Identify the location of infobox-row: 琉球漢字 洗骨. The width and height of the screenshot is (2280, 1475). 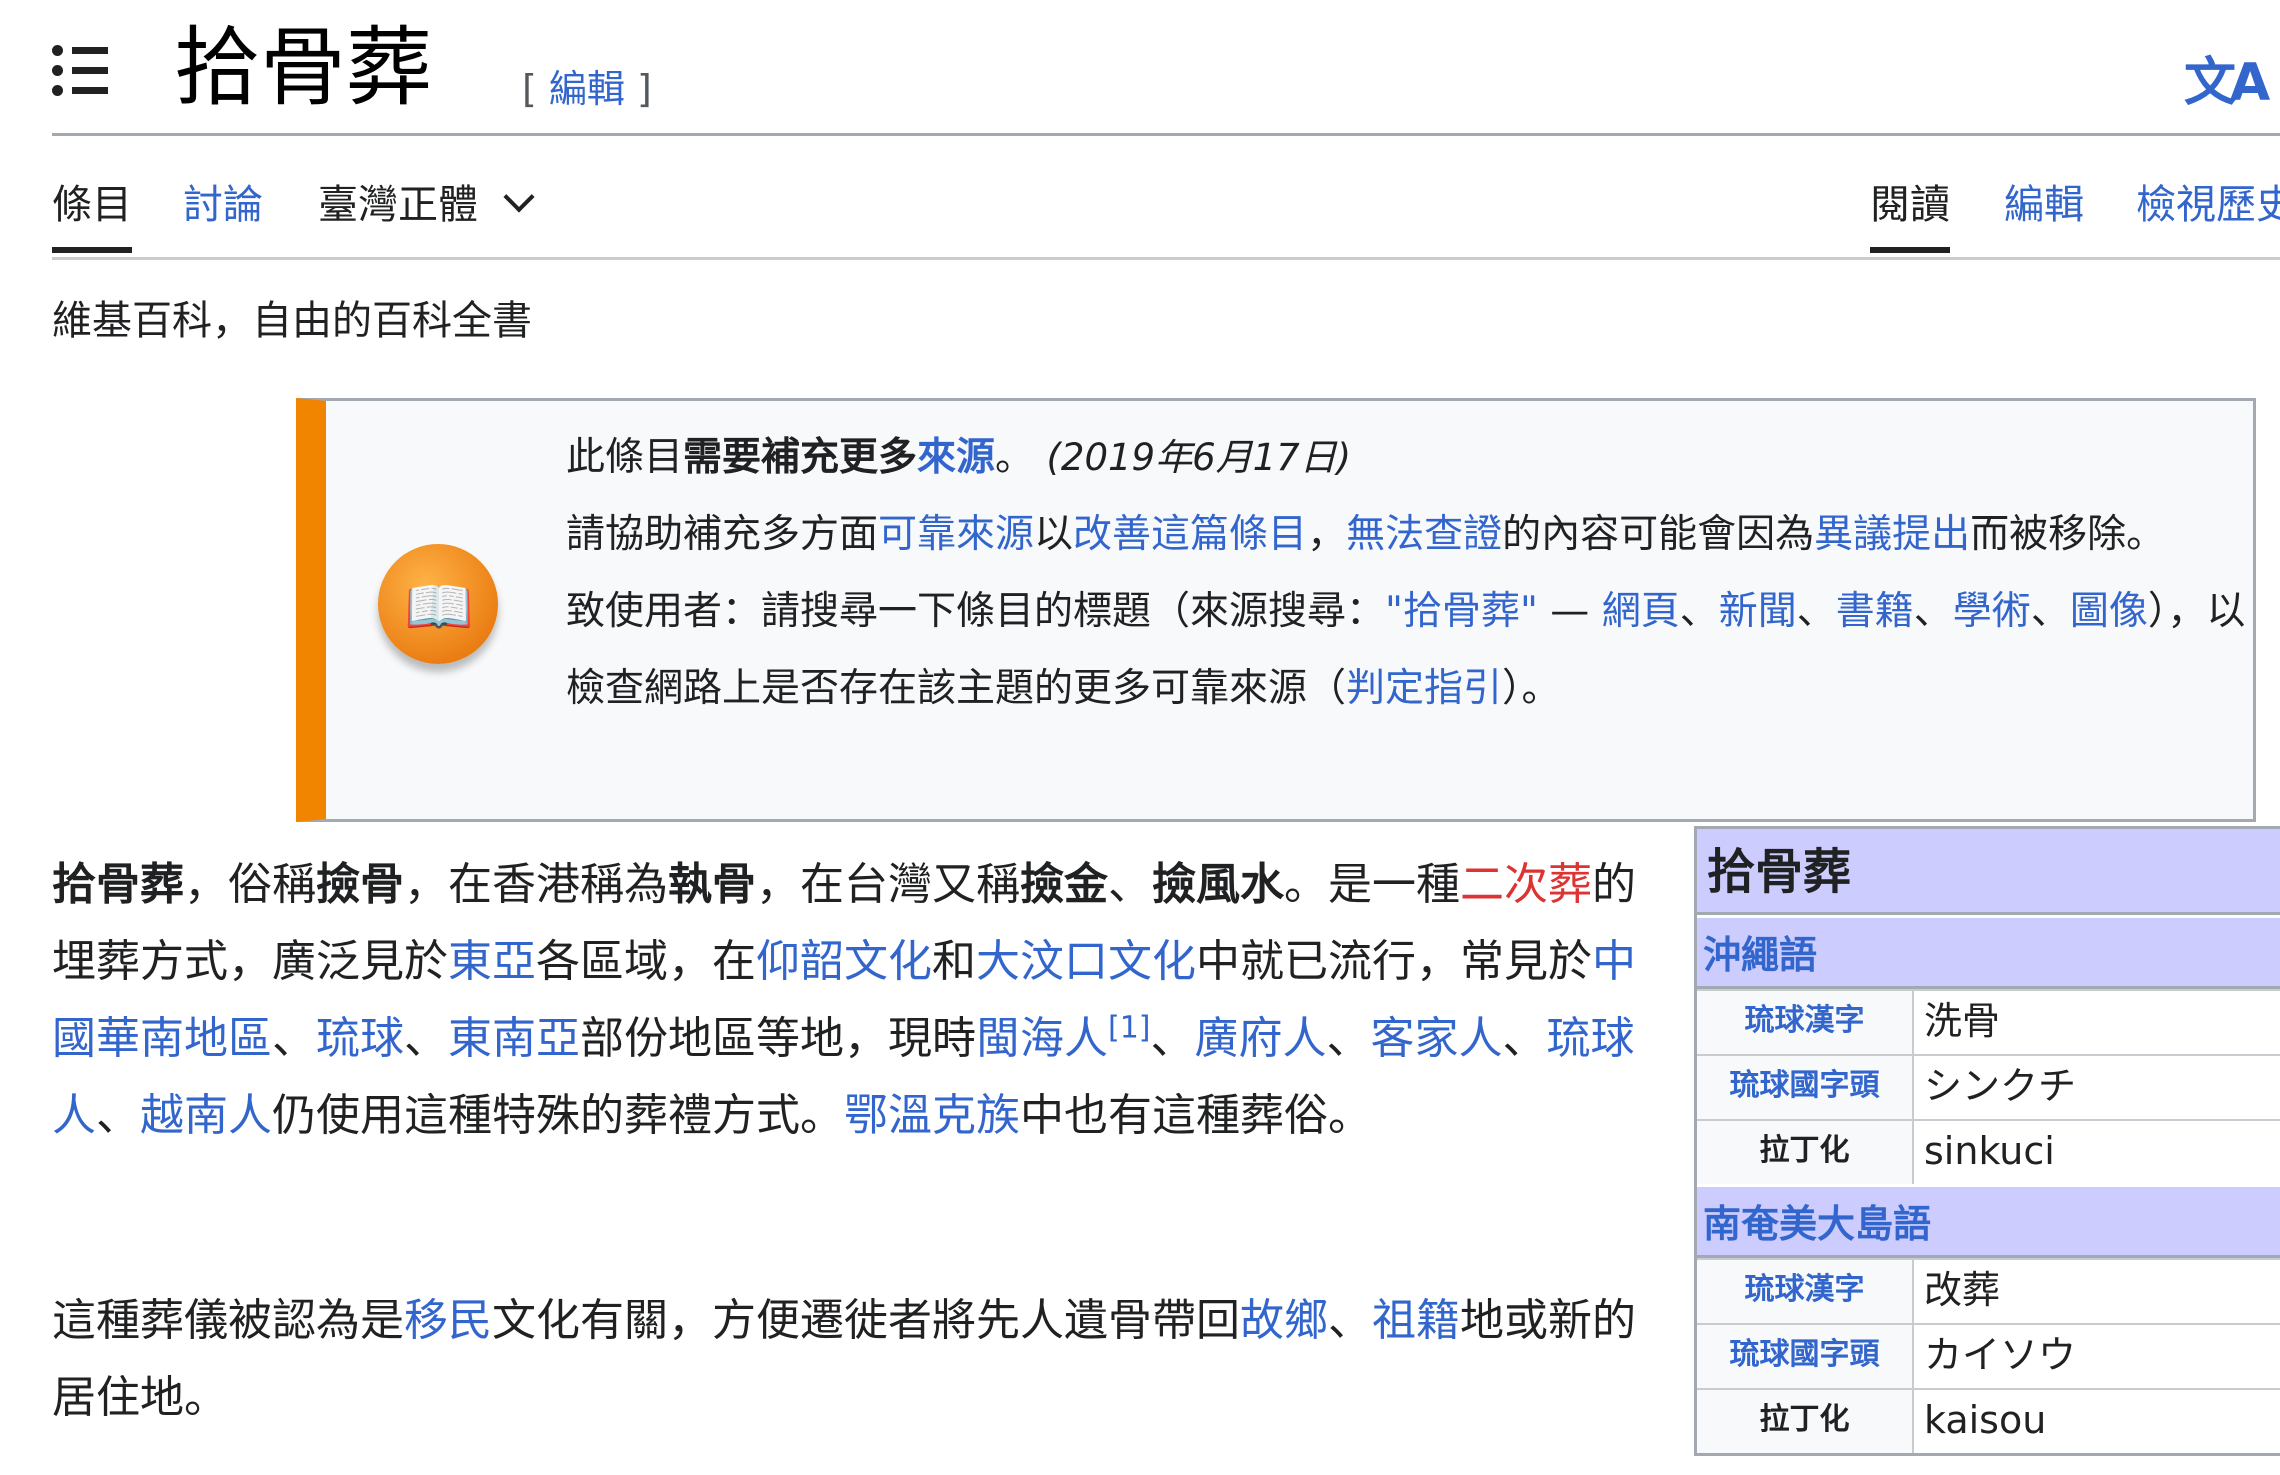
(1988, 1021).